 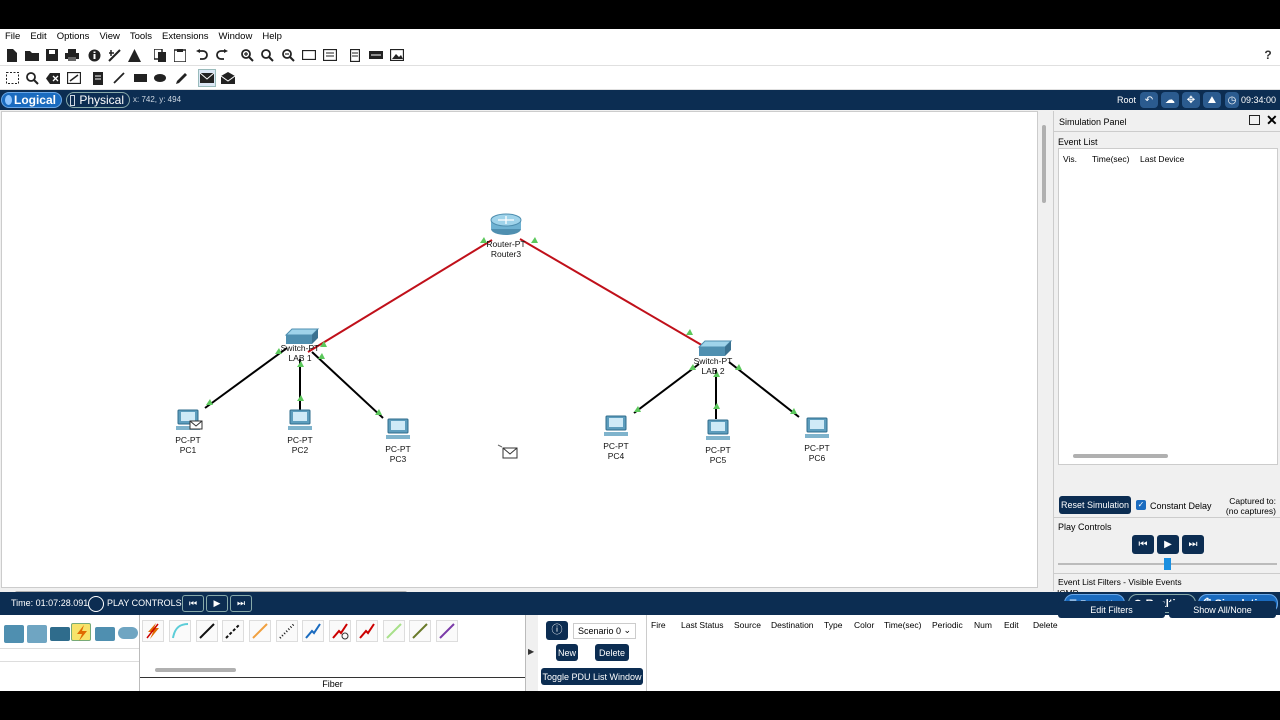 What do you see at coordinates (60, 634) in the screenshot?
I see `components-icon` at bounding box center [60, 634].